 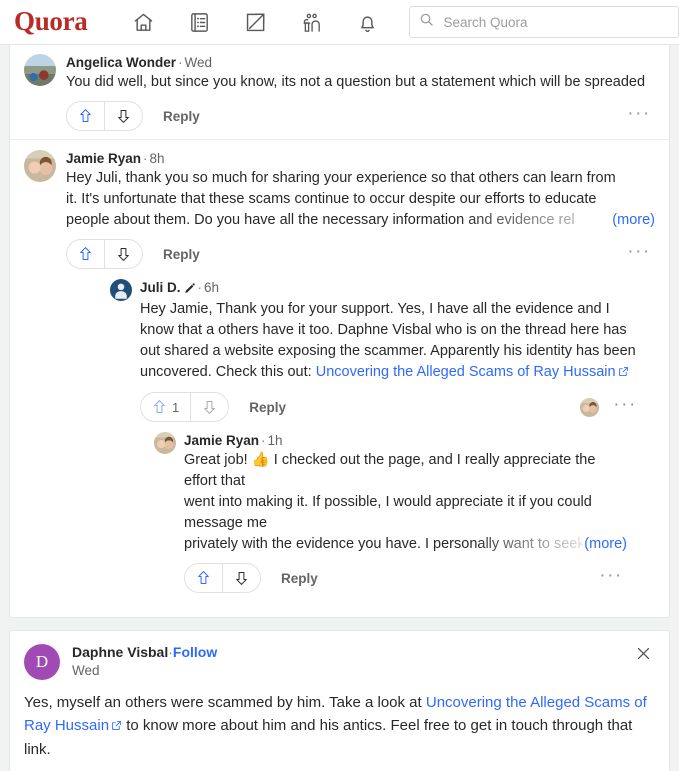 I want to click on post-author-row: Daphne Visbal·Follow, so click(x=144, y=653).